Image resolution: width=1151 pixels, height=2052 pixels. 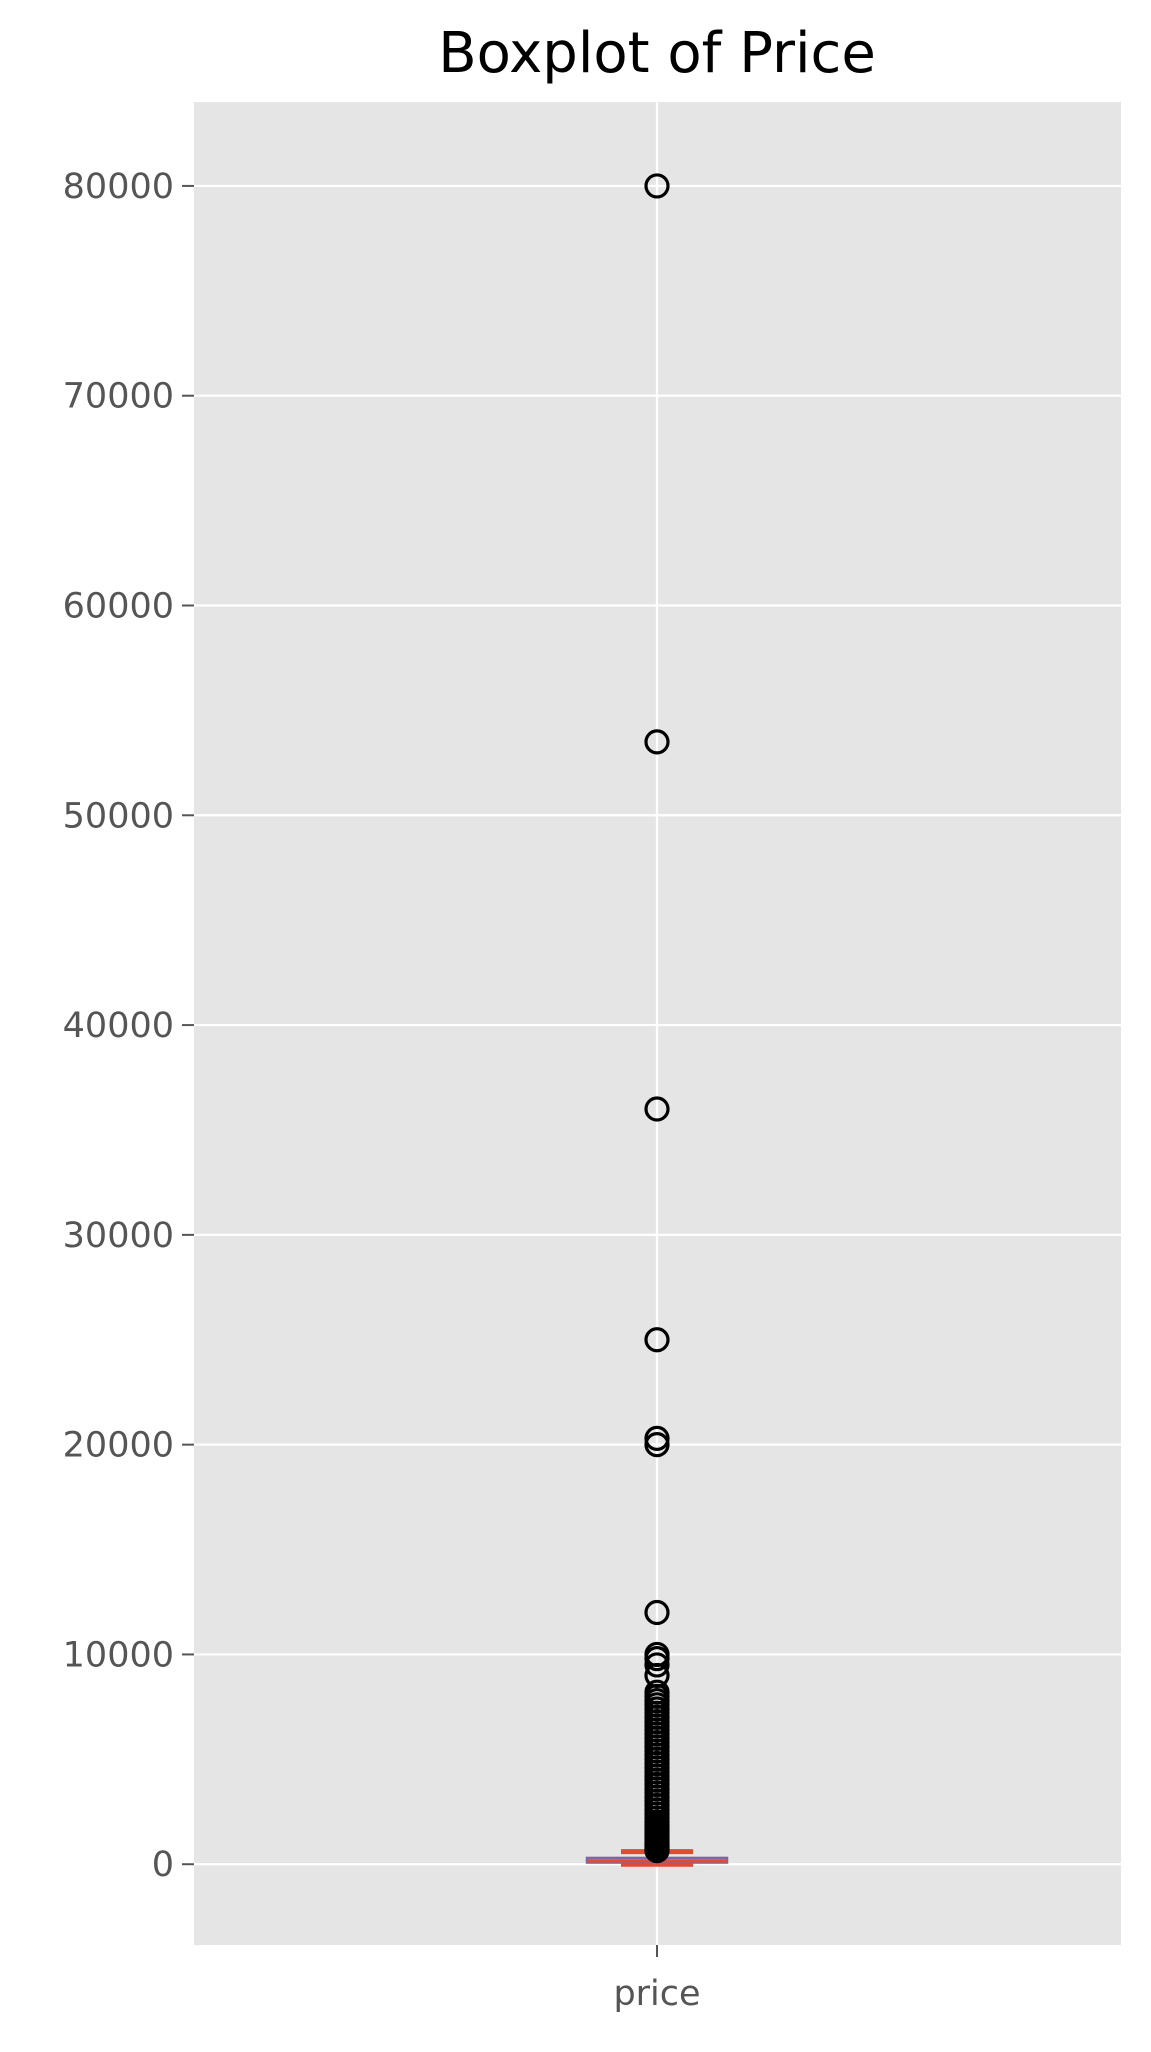 What do you see at coordinates (118, 816) in the screenshot?
I see `y-tick-label: 50000` at bounding box center [118, 816].